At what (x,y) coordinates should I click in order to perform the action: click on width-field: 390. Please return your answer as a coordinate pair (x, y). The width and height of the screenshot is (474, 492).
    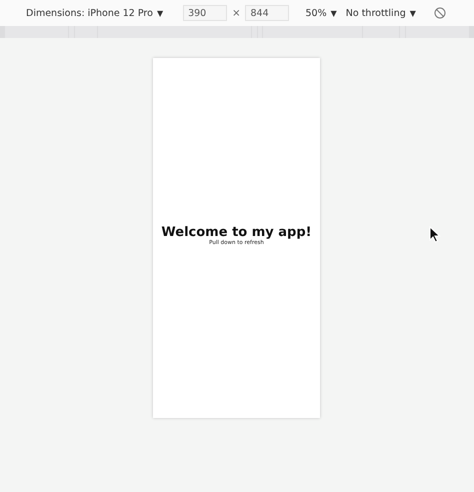
    Looking at the image, I should click on (205, 13).